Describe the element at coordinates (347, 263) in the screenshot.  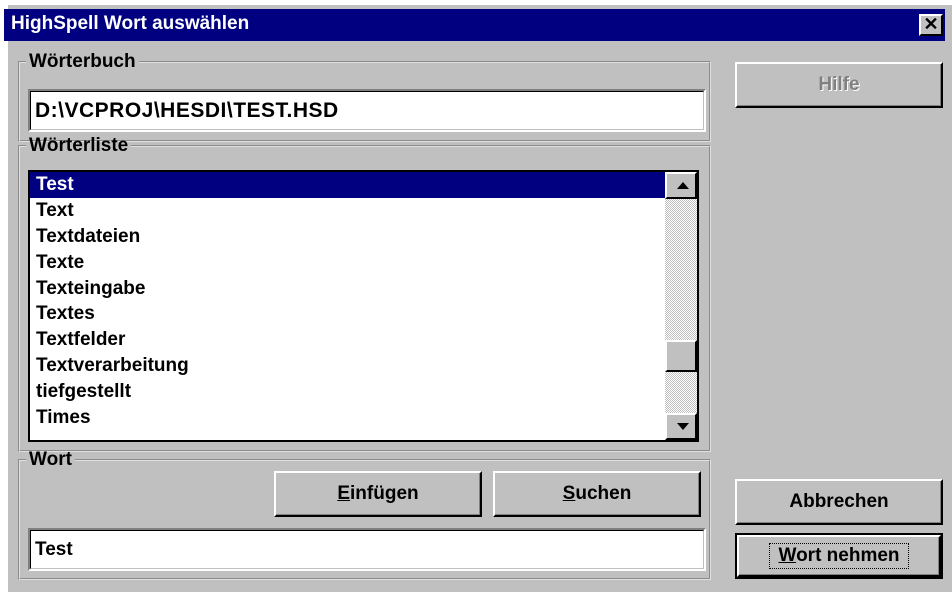
I see `list-item: Texte` at that location.